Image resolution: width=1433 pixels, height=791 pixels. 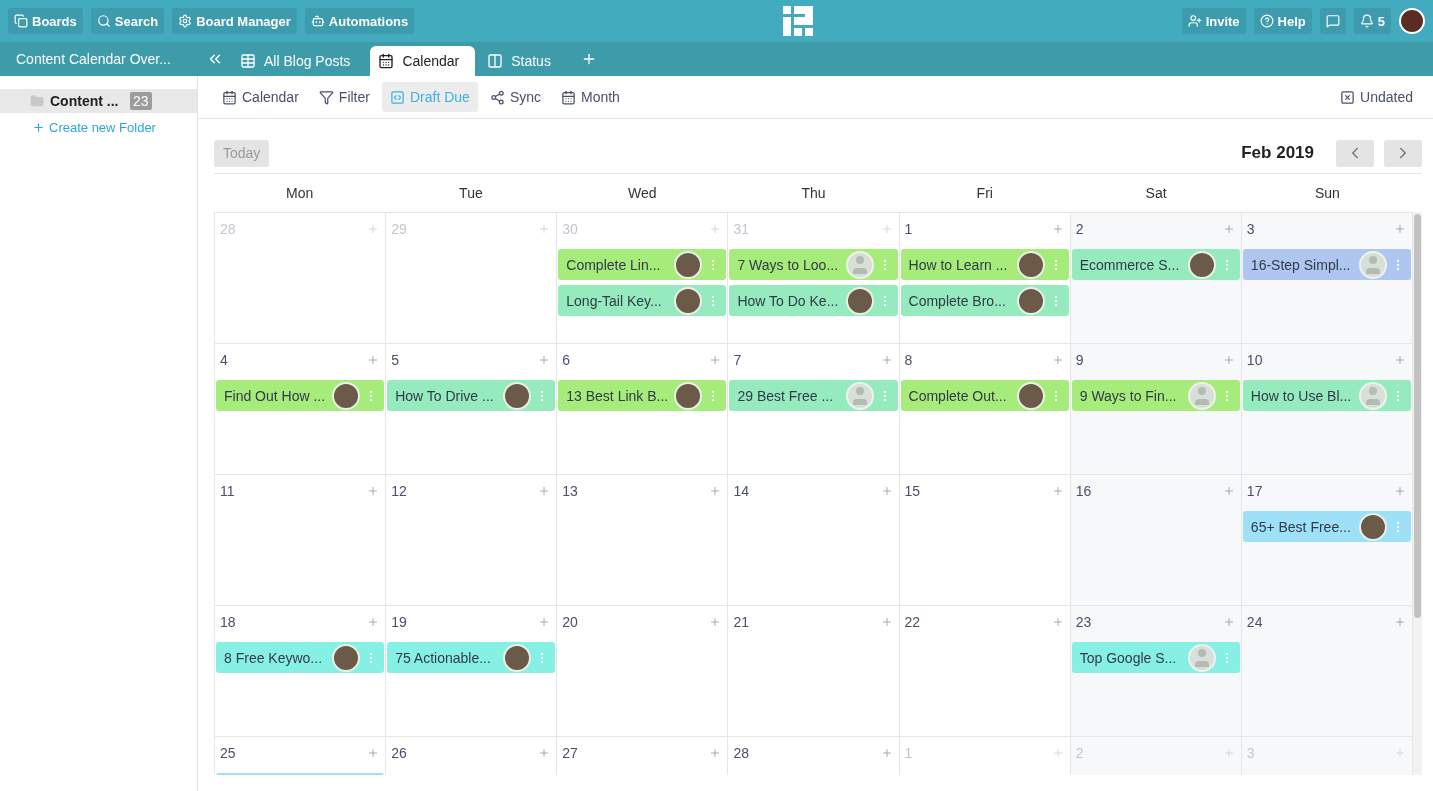 What do you see at coordinates (344, 97) in the screenshot?
I see `toolbar-button: Filter` at bounding box center [344, 97].